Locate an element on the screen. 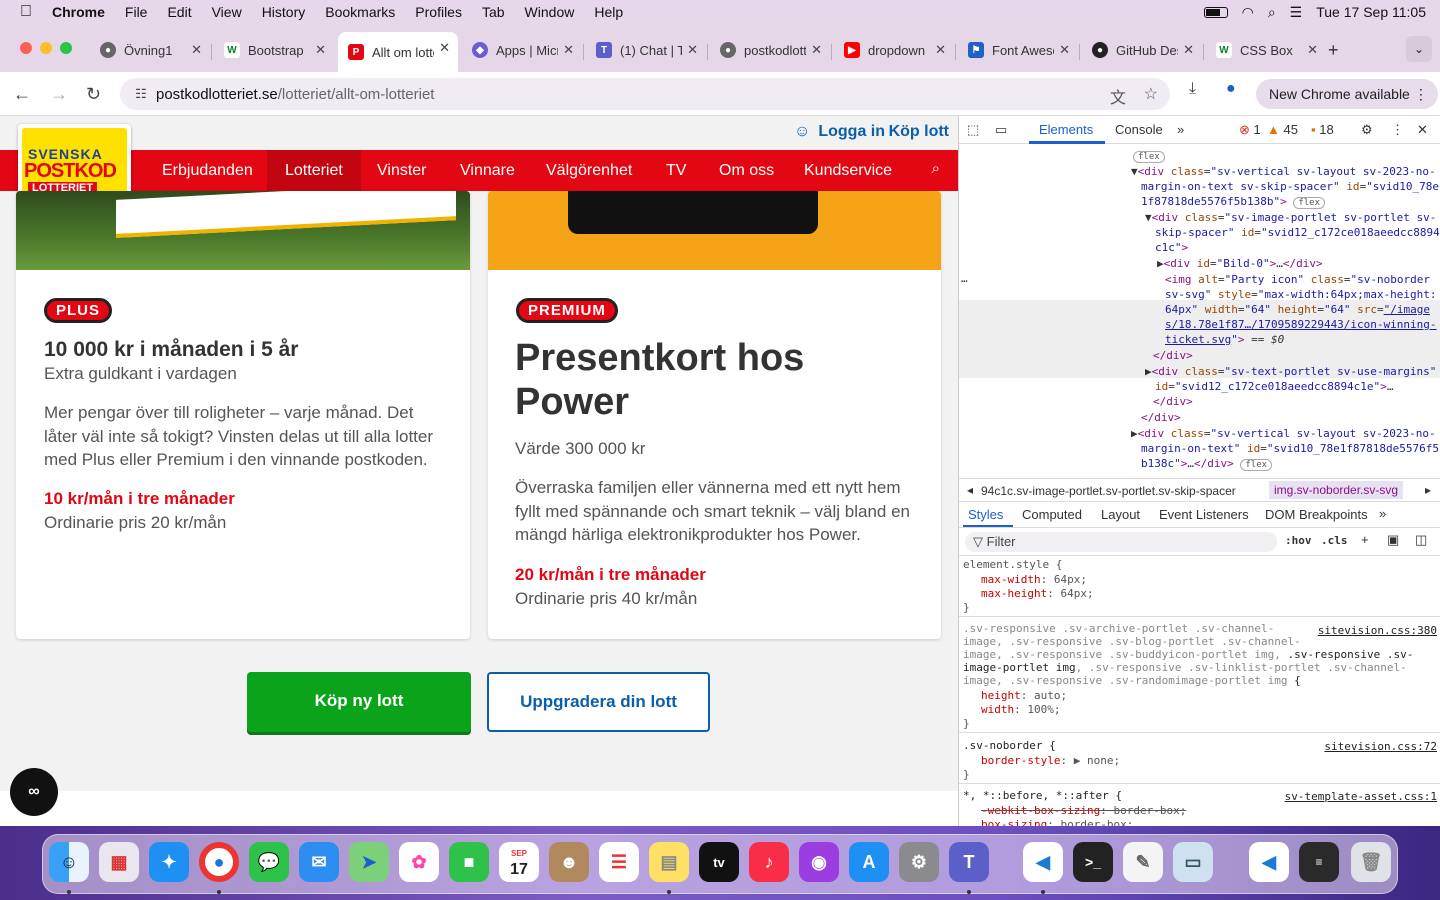 This screenshot has height=900, width=1440. minimize-window-button is located at coordinates (46, 48).